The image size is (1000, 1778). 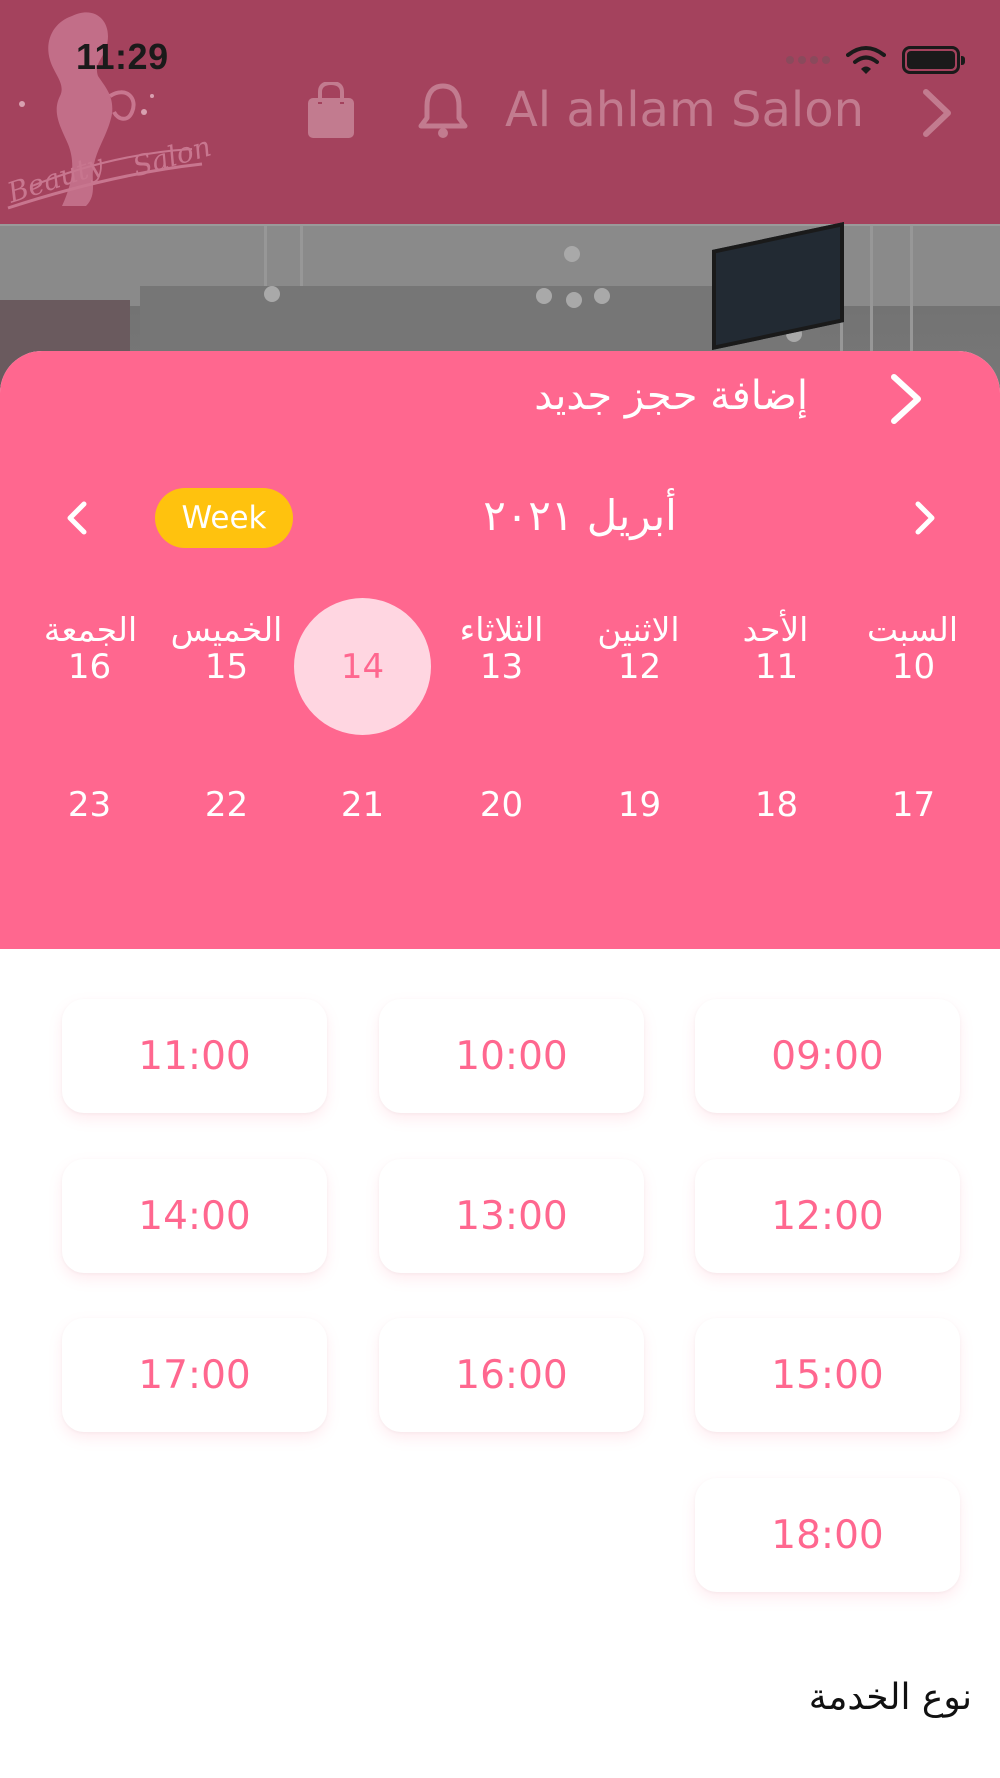 I want to click on calendar-day: 15, so click(x=226, y=666).